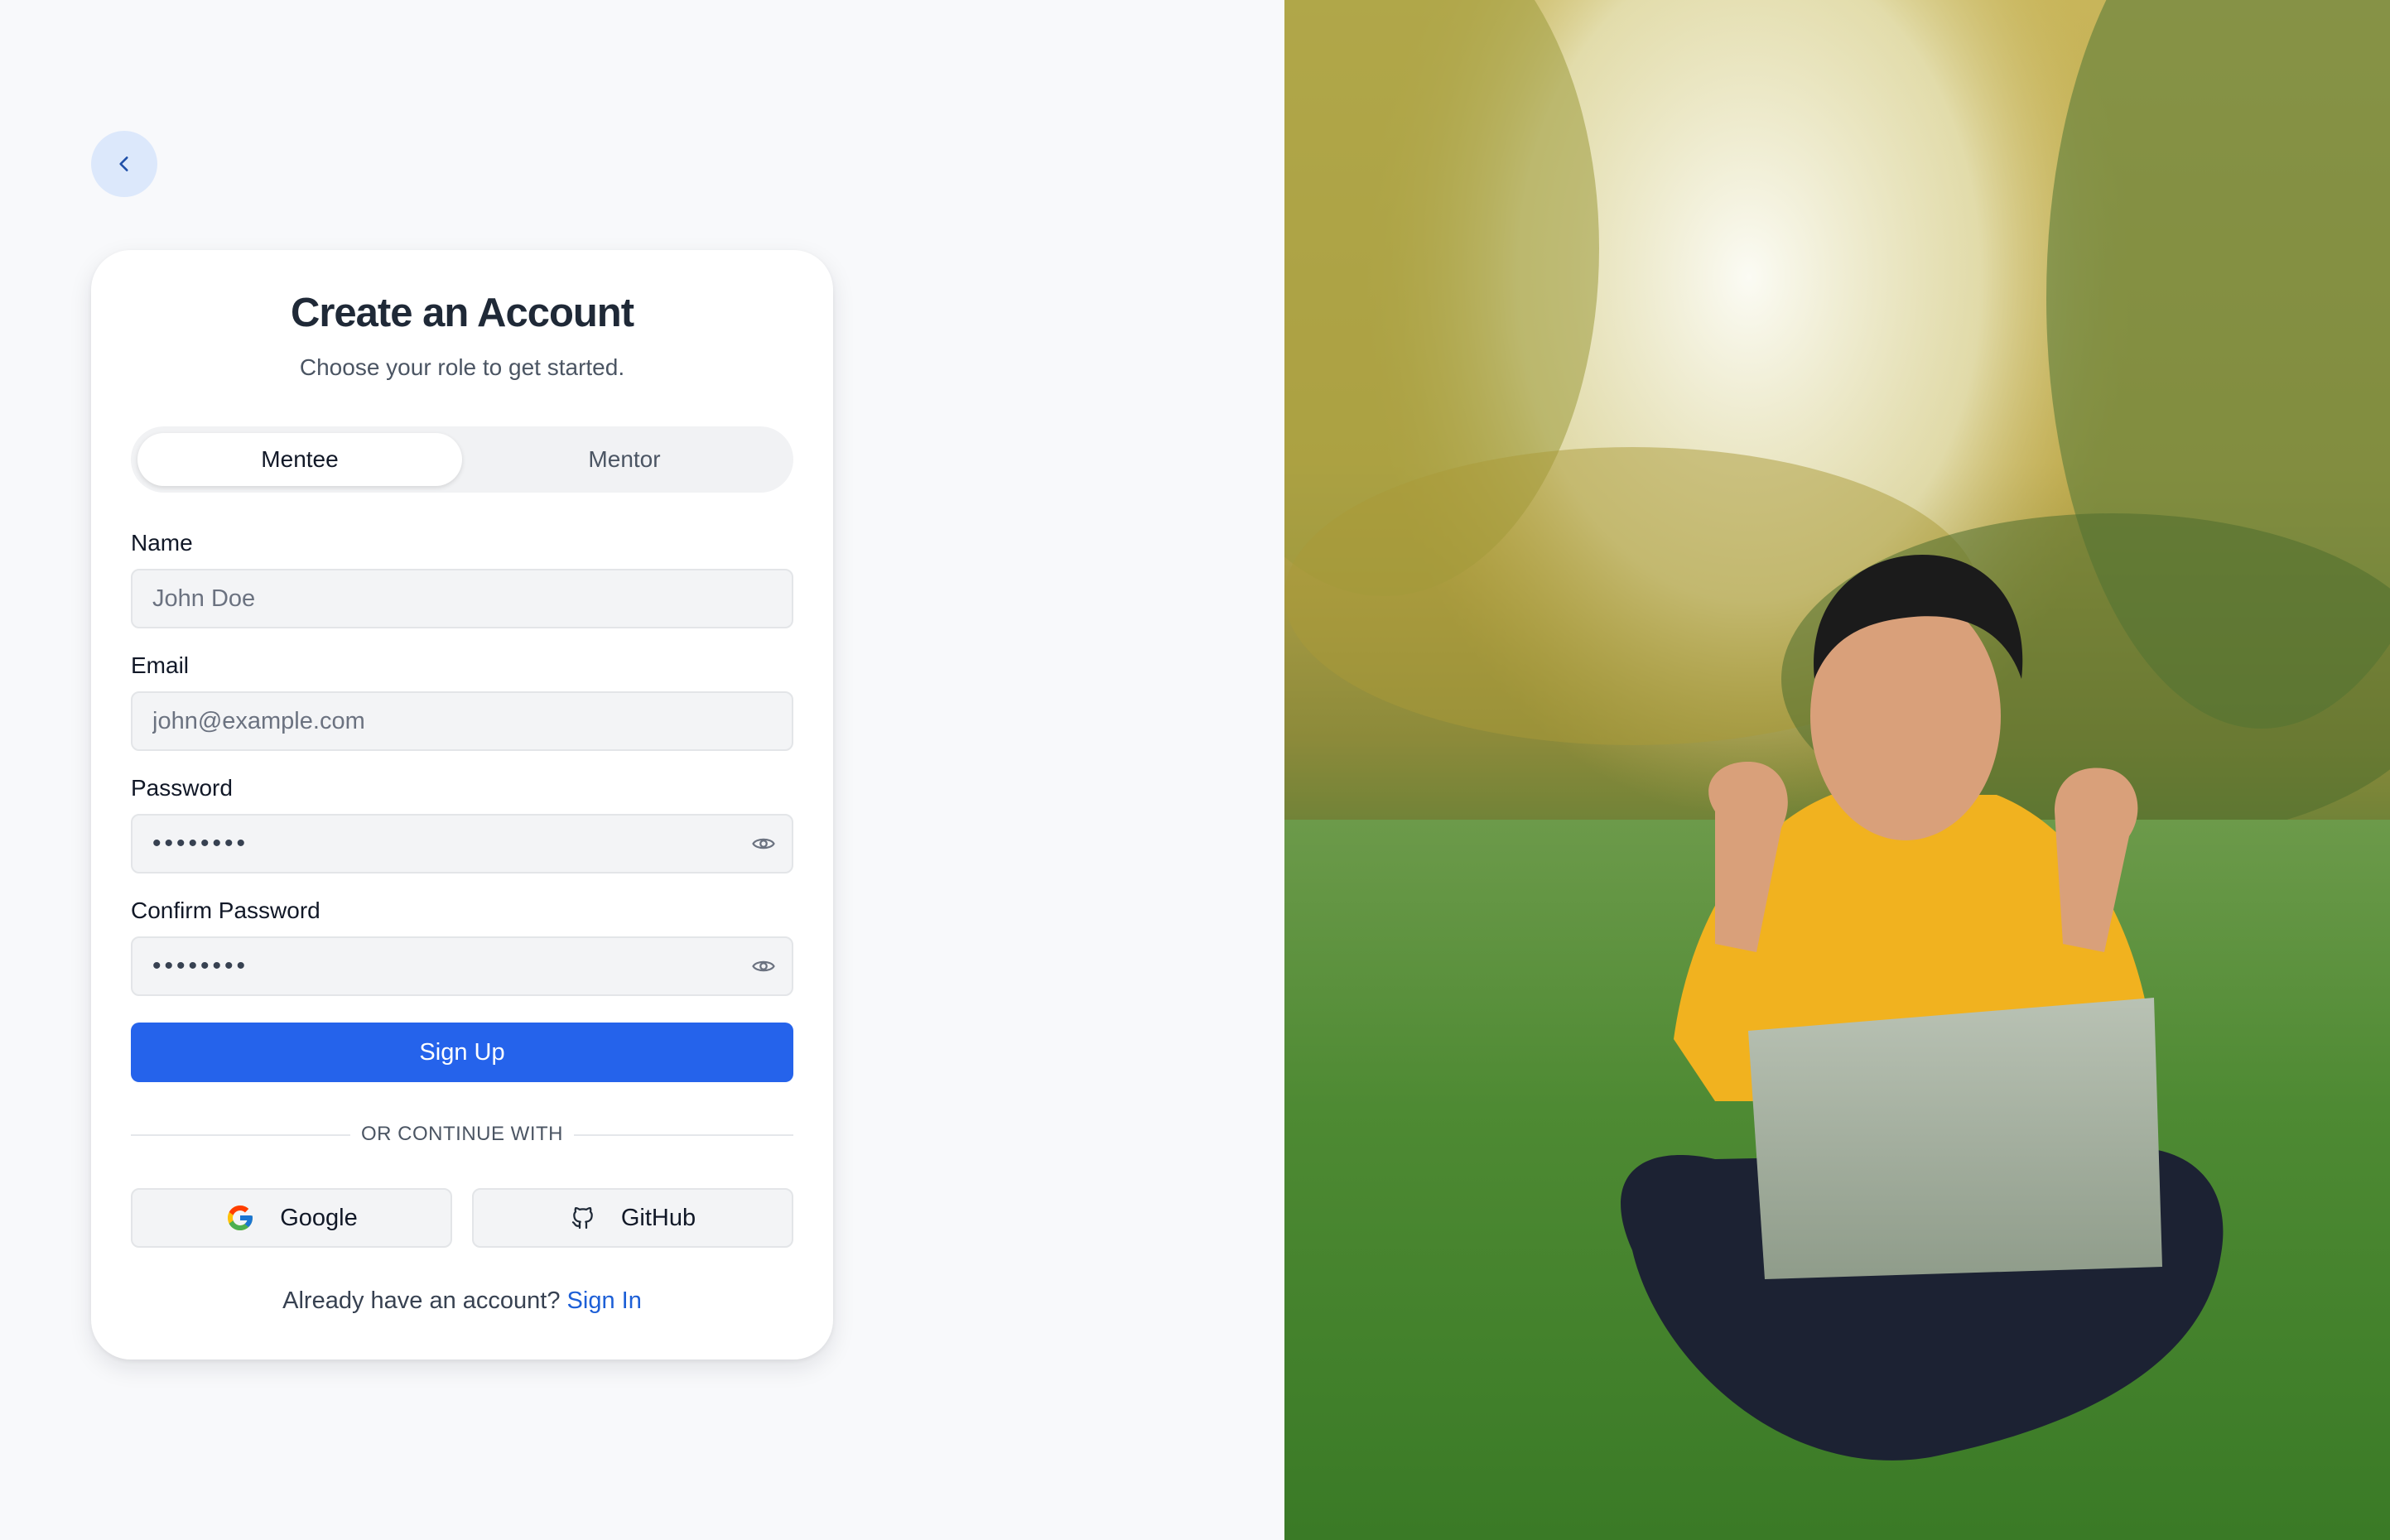 The height and width of the screenshot is (1540, 2390). I want to click on google-label: Google, so click(319, 1217).